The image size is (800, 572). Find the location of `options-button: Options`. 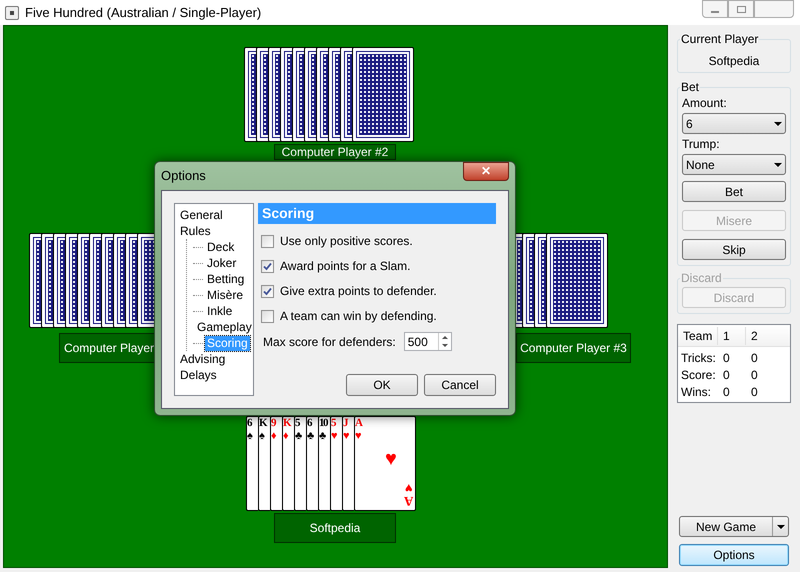

options-button: Options is located at coordinates (734, 555).